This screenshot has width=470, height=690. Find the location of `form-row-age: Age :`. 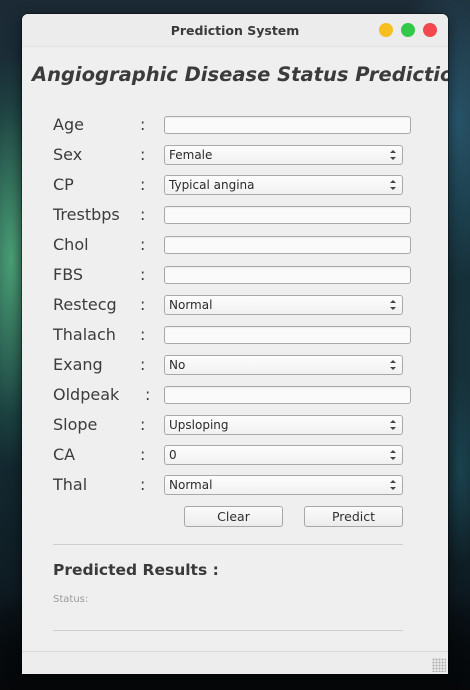

form-row-age: Age : is located at coordinates (235, 125).